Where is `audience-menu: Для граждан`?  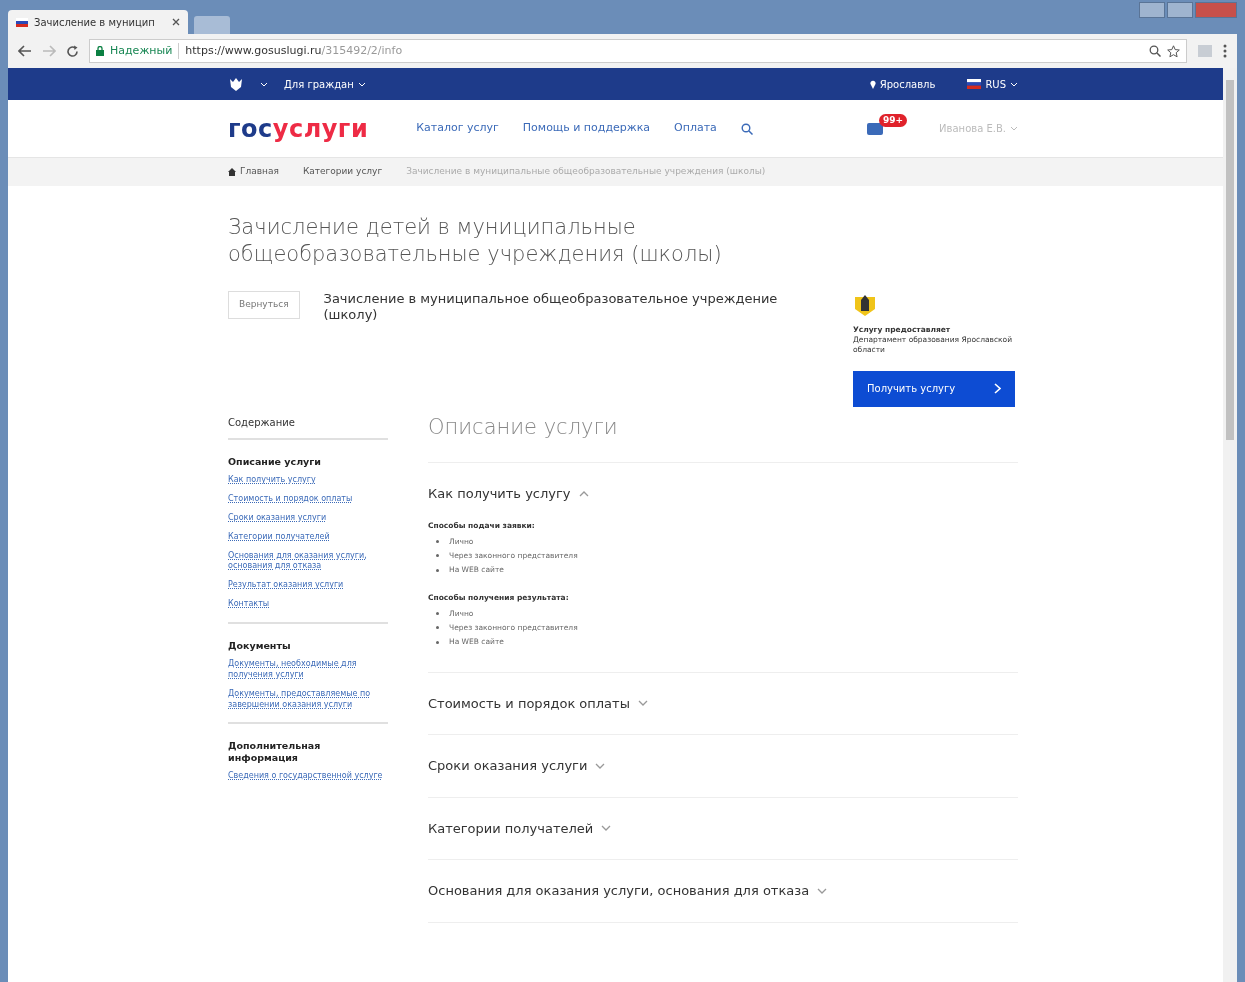
audience-menu: Для граждан is located at coordinates (325, 84).